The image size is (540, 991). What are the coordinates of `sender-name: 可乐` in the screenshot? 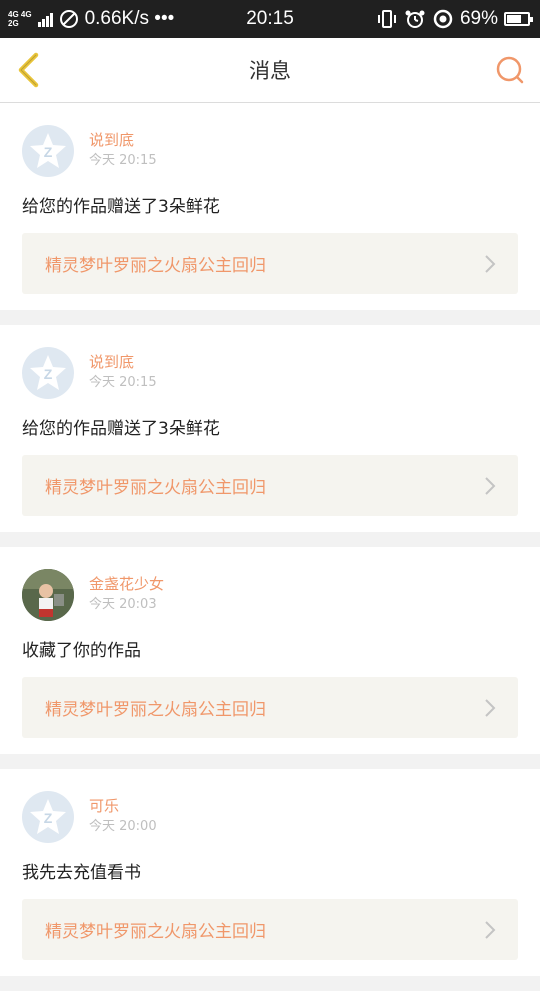 It's located at (123, 806).